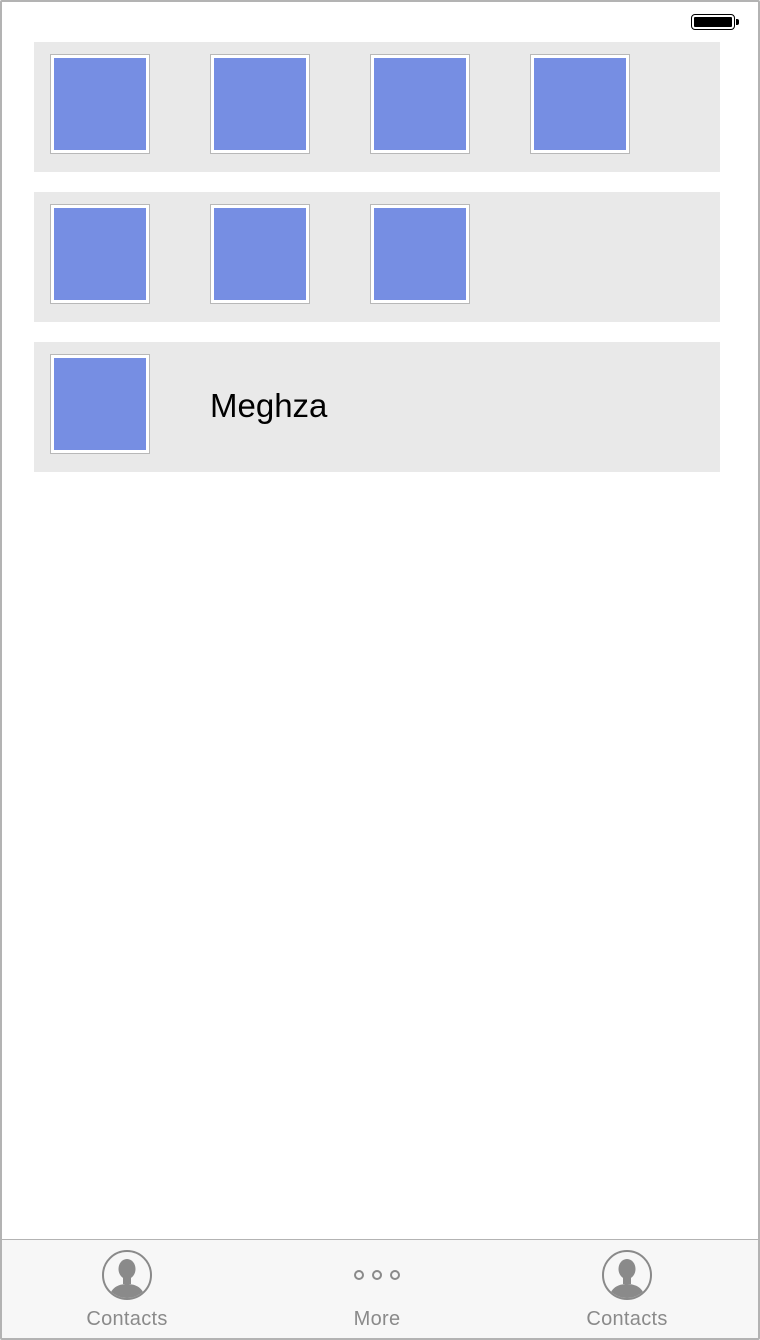  What do you see at coordinates (377, 1289) in the screenshot?
I see `tab-more: More` at bounding box center [377, 1289].